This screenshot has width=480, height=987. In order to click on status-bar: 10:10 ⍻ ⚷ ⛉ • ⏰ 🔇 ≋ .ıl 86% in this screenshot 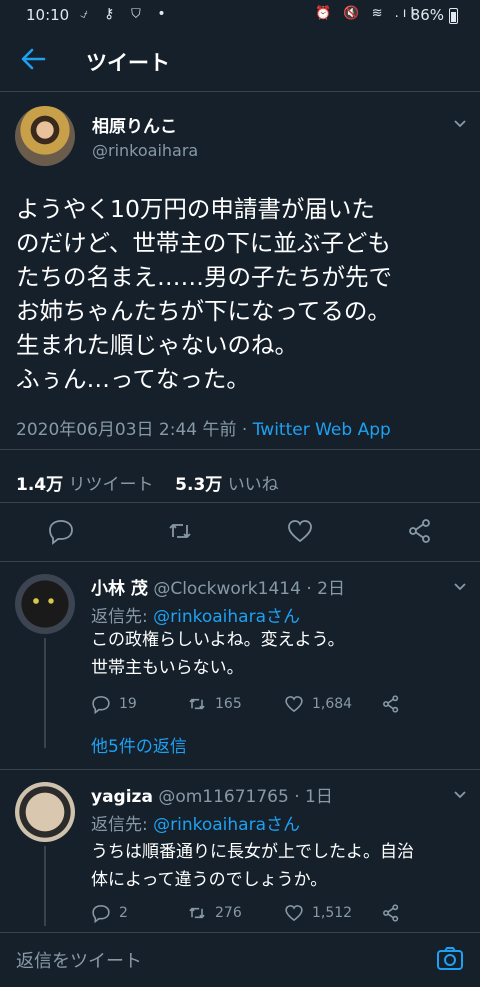, I will do `click(240, 15)`.